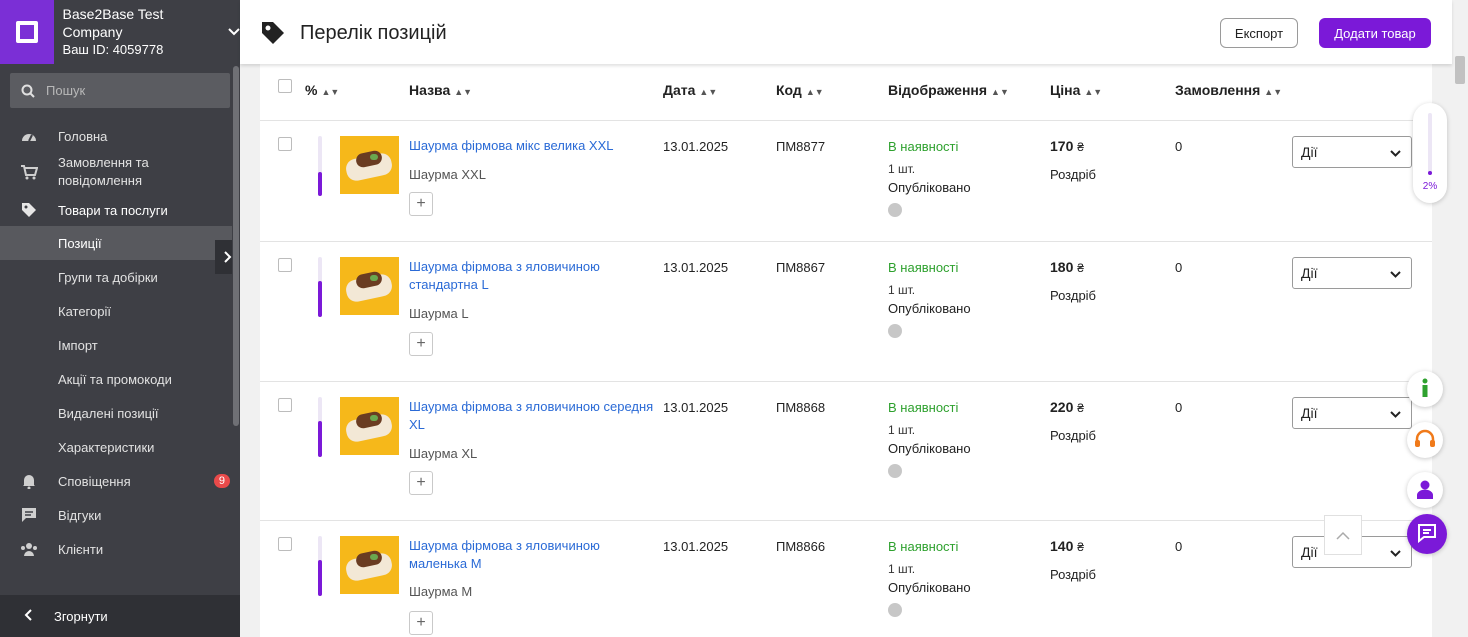 The width and height of the screenshot is (1468, 637). I want to click on product-price: 140 ₴, so click(1067, 546).